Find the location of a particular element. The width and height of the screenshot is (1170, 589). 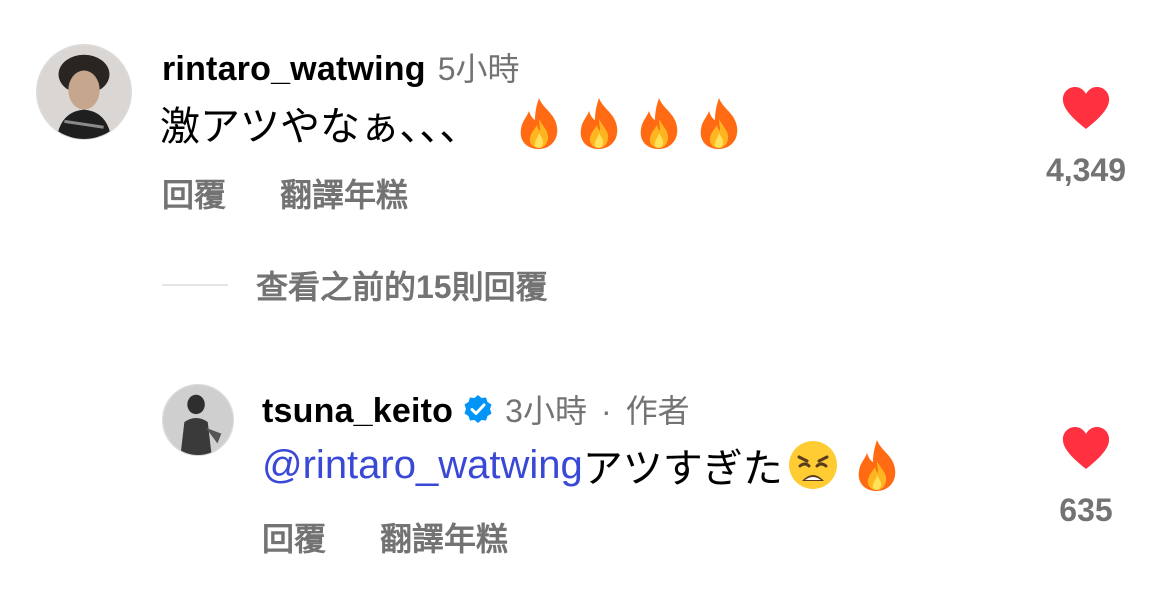

username: tsuna_keito is located at coordinates (357, 411).